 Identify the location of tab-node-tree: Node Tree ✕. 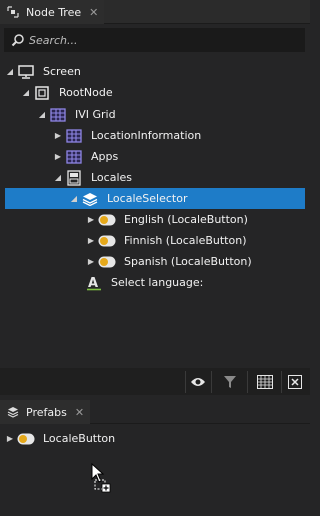
(52, 12).